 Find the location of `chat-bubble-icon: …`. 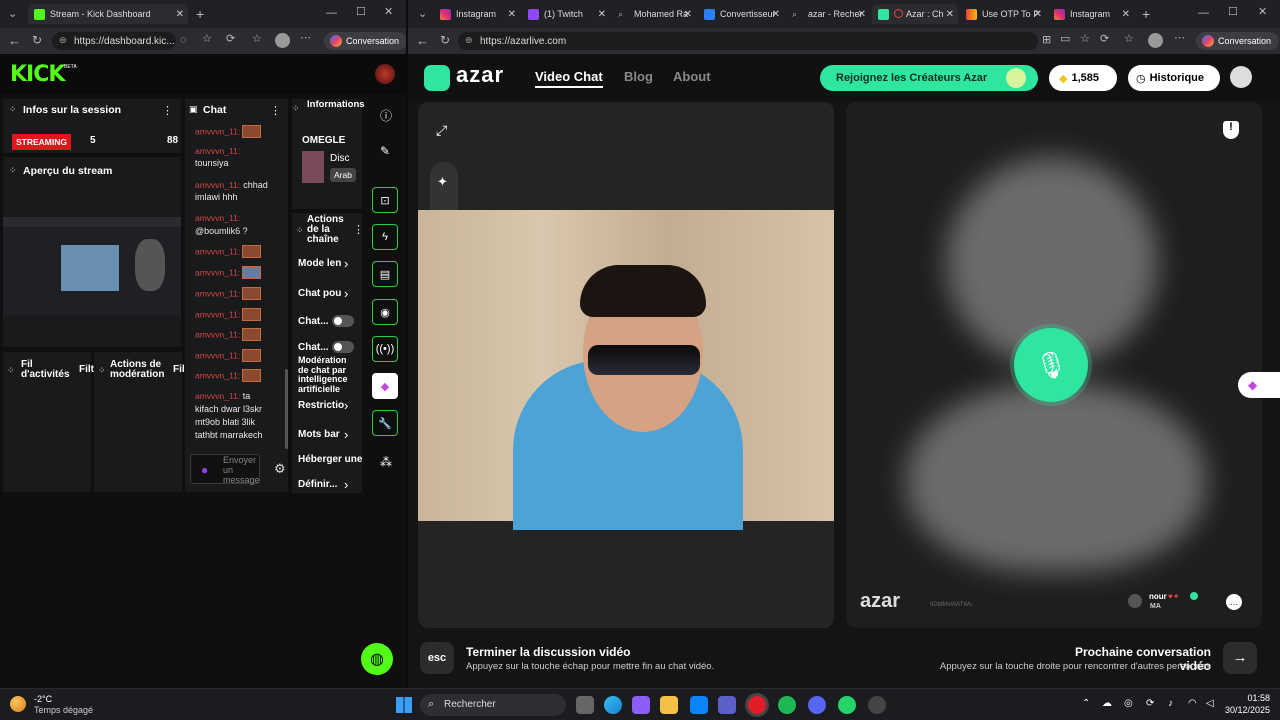

chat-bubble-icon: … is located at coordinates (1234, 602).